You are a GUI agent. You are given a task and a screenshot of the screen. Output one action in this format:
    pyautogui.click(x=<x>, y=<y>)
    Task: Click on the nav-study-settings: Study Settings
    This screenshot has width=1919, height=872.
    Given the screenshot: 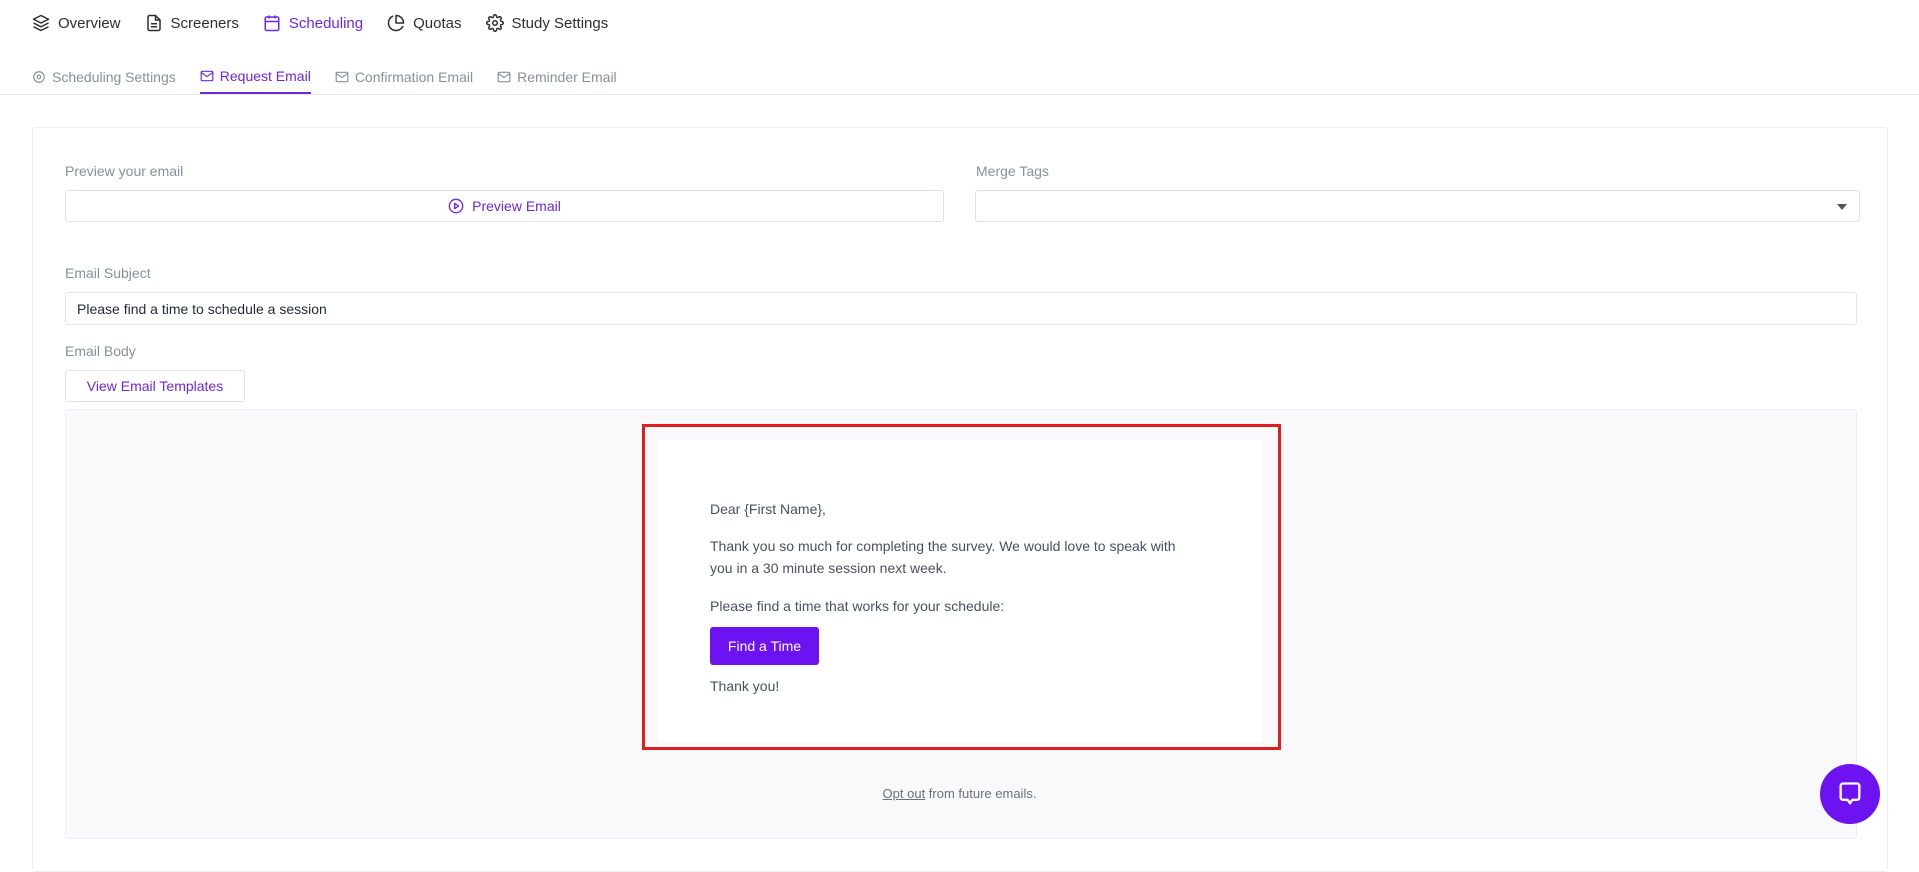 What is the action you would take?
    pyautogui.click(x=547, y=23)
    